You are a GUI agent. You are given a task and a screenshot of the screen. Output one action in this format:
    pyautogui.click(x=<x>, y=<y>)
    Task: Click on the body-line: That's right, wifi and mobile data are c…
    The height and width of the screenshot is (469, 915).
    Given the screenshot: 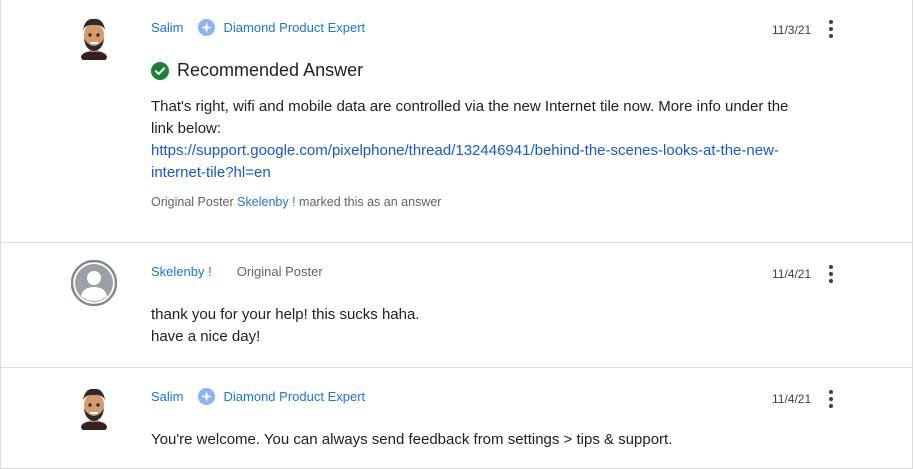 What is the action you would take?
    pyautogui.click(x=470, y=106)
    